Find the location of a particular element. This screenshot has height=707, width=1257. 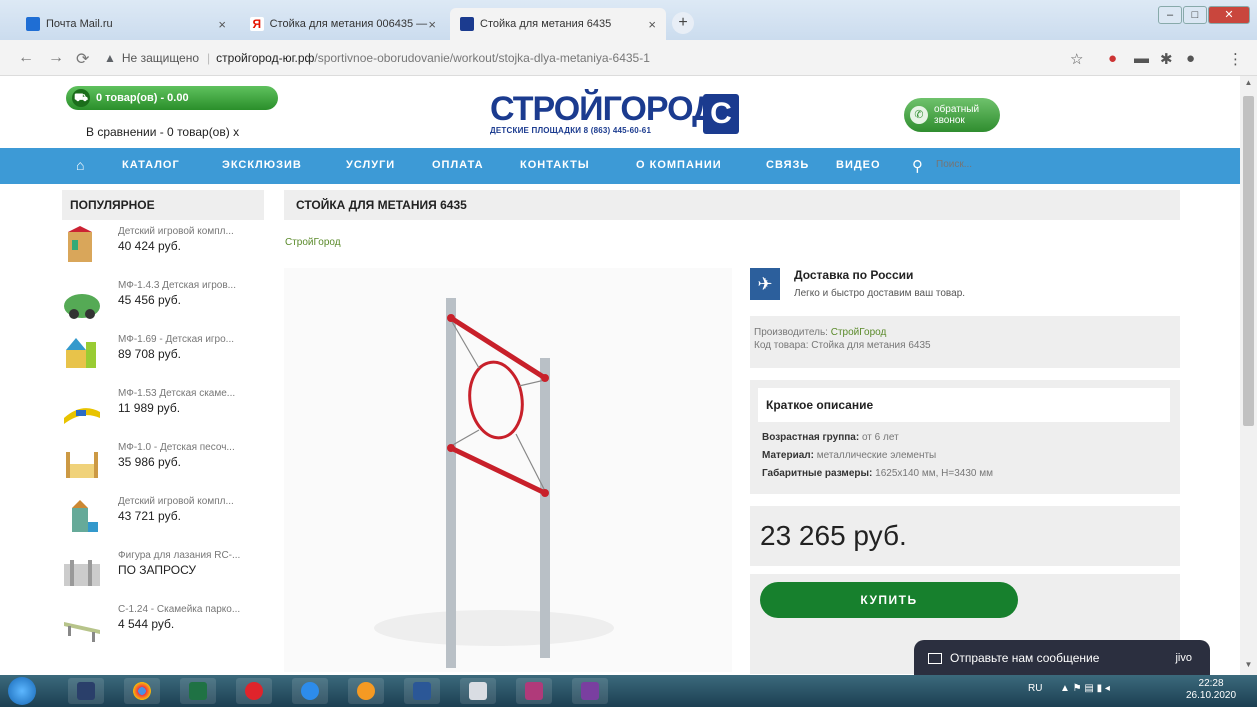

profile-icon: ● is located at coordinates (1190, 58).